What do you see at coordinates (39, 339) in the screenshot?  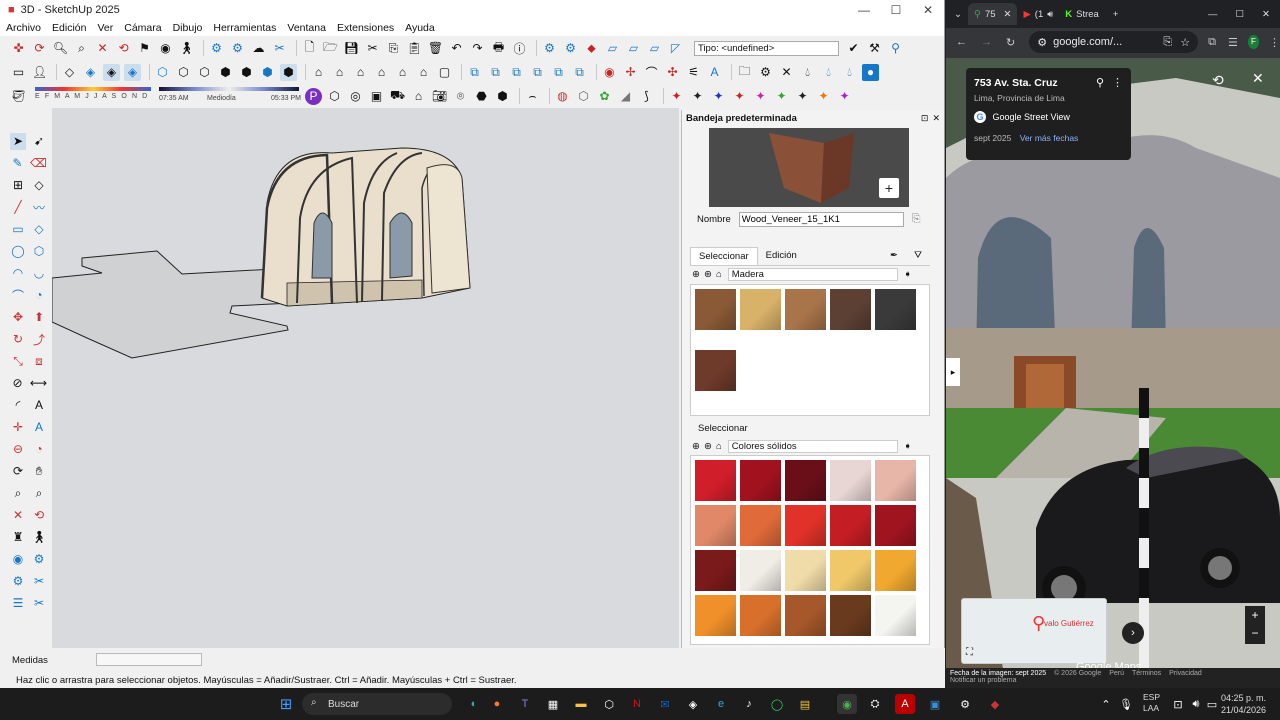 I see `followme-icon: ⤴` at bounding box center [39, 339].